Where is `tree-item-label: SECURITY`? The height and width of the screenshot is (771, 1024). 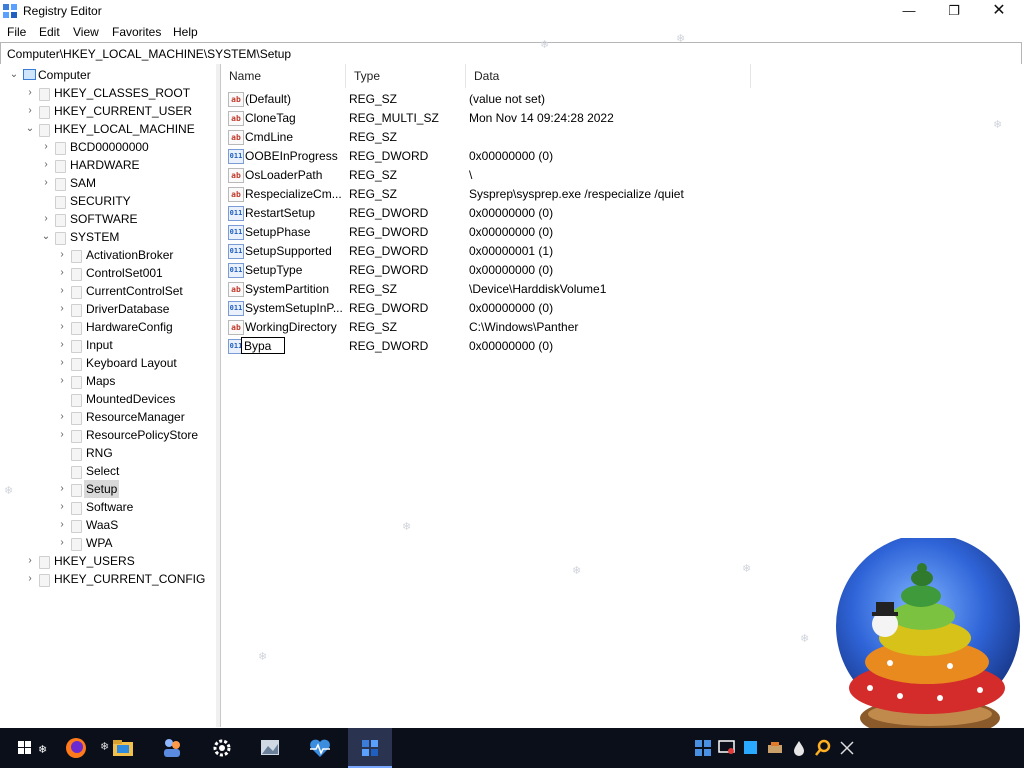
tree-item-label: SECURITY is located at coordinates (100, 201).